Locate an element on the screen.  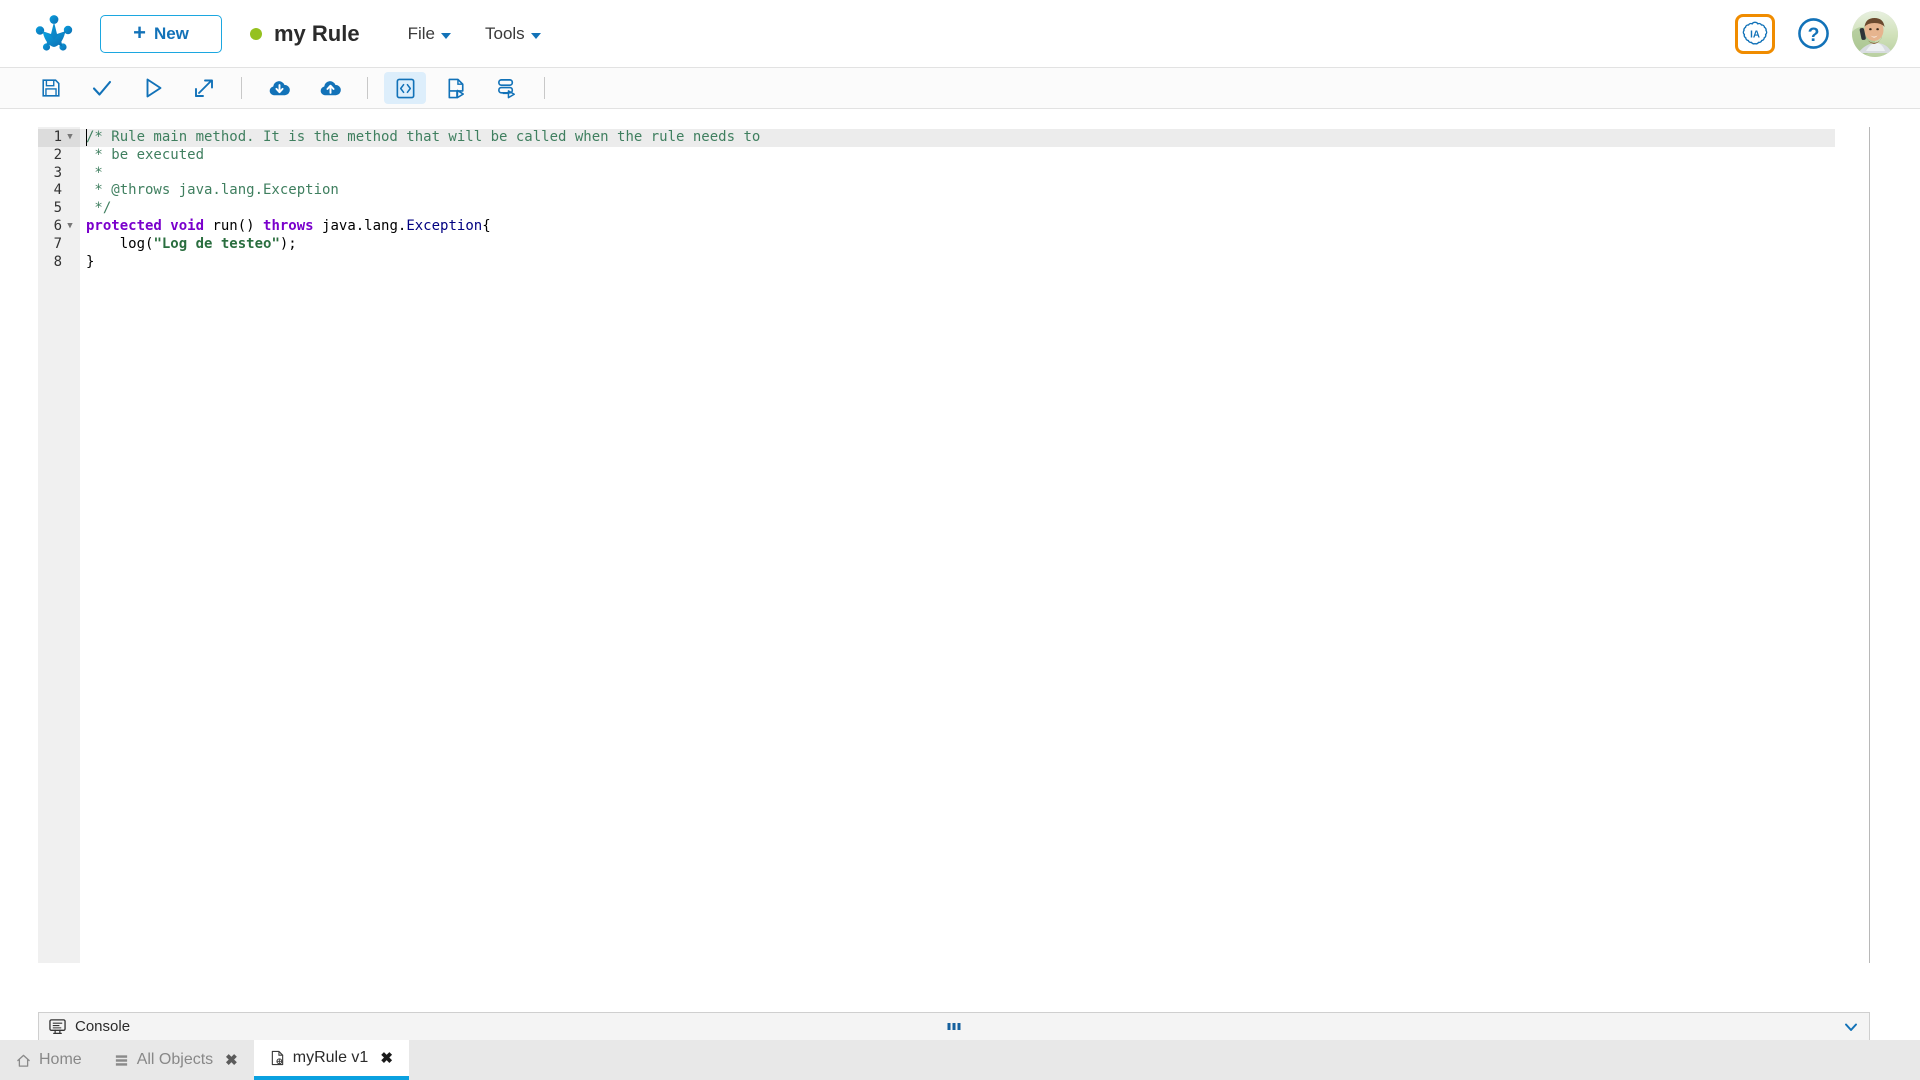
drag-handle-dots-icon is located at coordinates (954, 1026).